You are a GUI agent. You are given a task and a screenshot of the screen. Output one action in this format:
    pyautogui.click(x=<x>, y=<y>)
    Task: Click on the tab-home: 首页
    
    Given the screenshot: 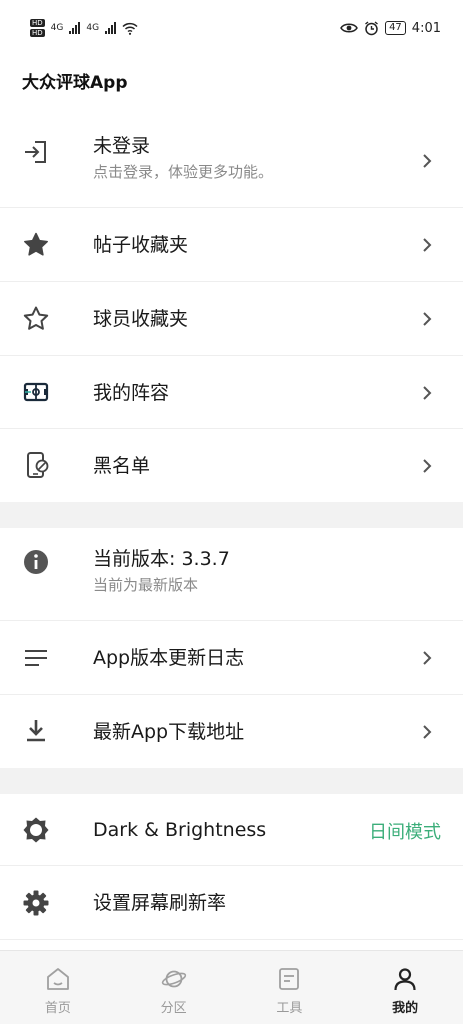 What is the action you would take?
    pyautogui.click(x=58, y=987)
    